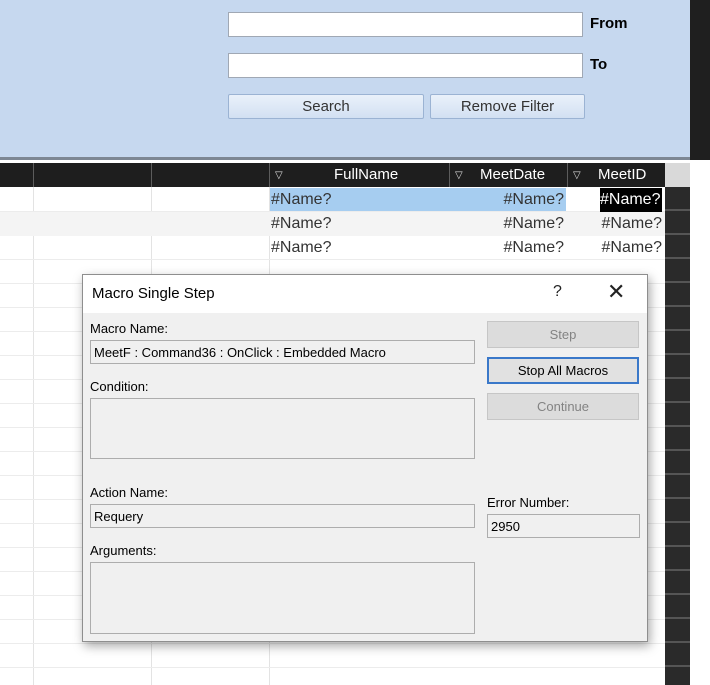  Describe the element at coordinates (119, 386) in the screenshot. I see `condition-label: Condition:` at that location.